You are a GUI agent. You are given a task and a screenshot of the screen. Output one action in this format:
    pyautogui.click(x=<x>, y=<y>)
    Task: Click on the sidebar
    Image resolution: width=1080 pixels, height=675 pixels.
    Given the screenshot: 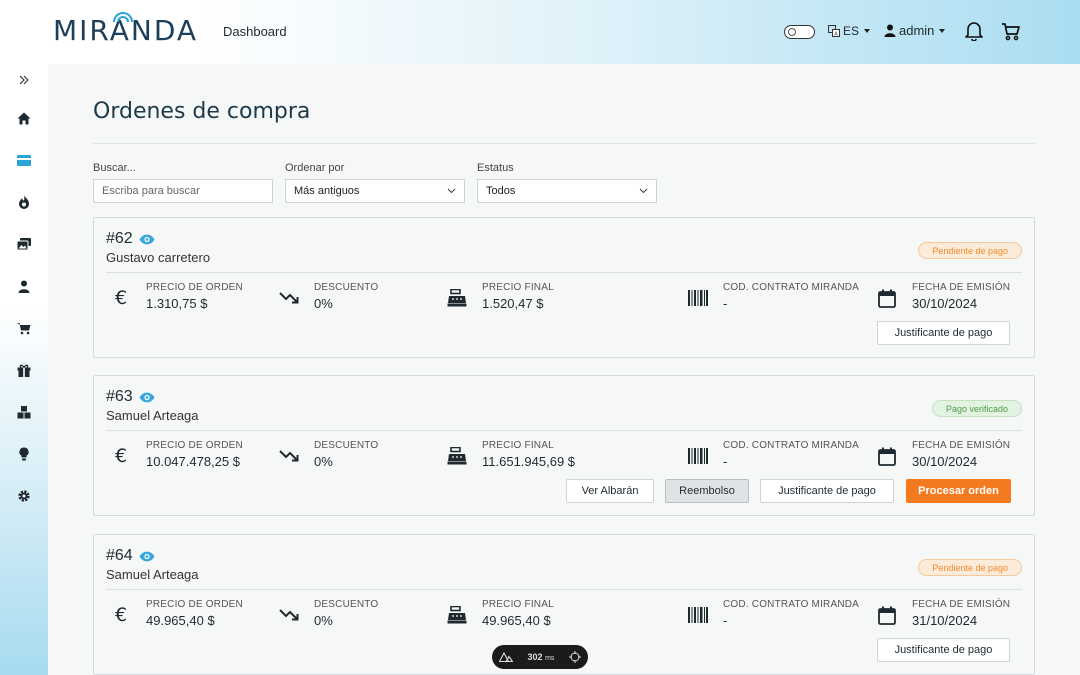 What is the action you would take?
    pyautogui.click(x=24, y=369)
    